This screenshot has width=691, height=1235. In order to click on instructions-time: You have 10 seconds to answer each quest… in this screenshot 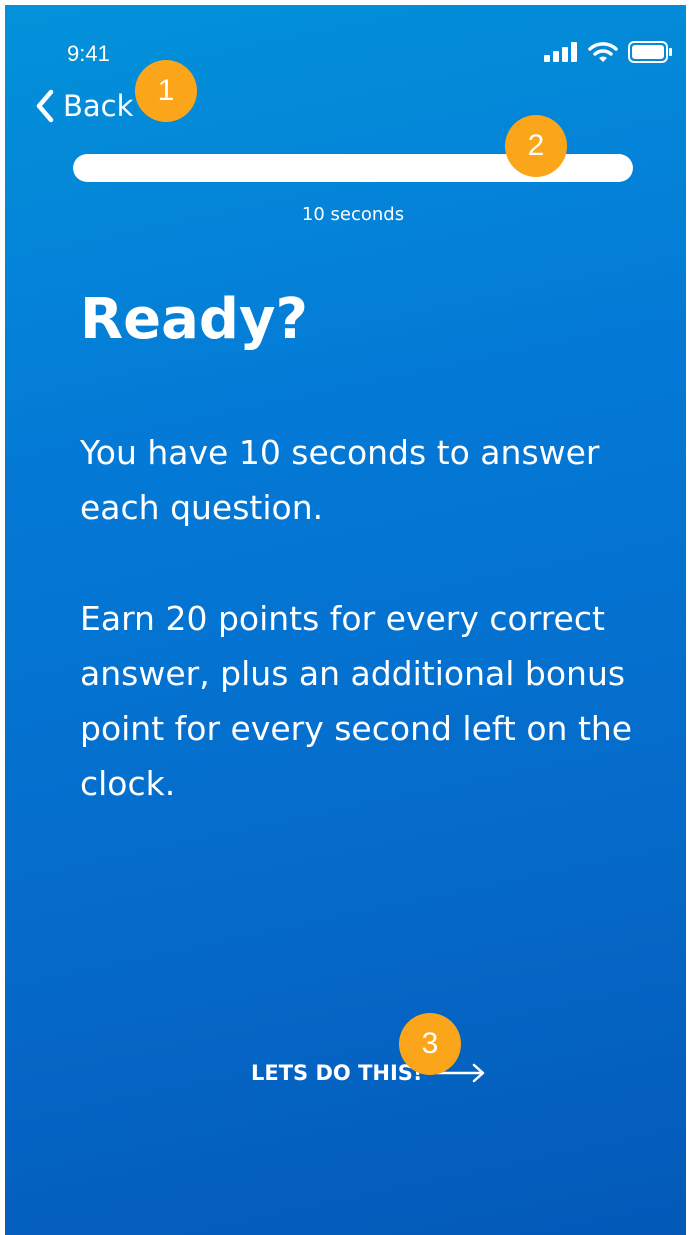, I will do `click(340, 480)`.